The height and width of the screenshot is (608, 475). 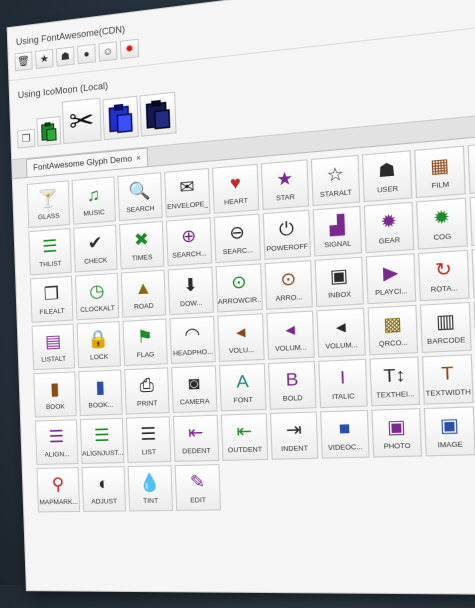 What do you see at coordinates (293, 399) in the screenshot?
I see `glyph-label: BOLD` at bounding box center [293, 399].